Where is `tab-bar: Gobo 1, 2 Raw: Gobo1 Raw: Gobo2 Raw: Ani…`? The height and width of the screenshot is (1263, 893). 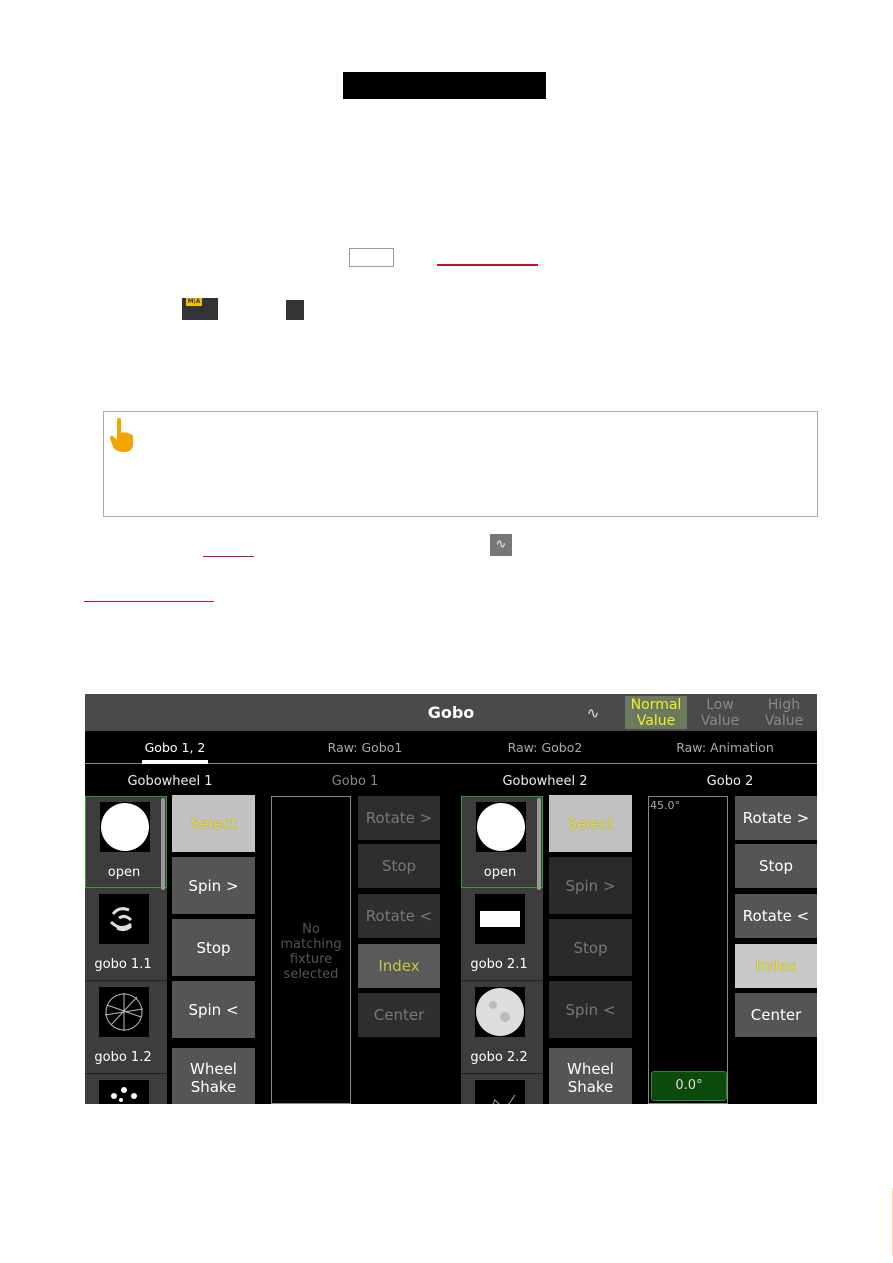
tab-bar: Gobo 1, 2 Raw: Gobo1 Raw: Gobo2 Raw: Ani… is located at coordinates (451, 747).